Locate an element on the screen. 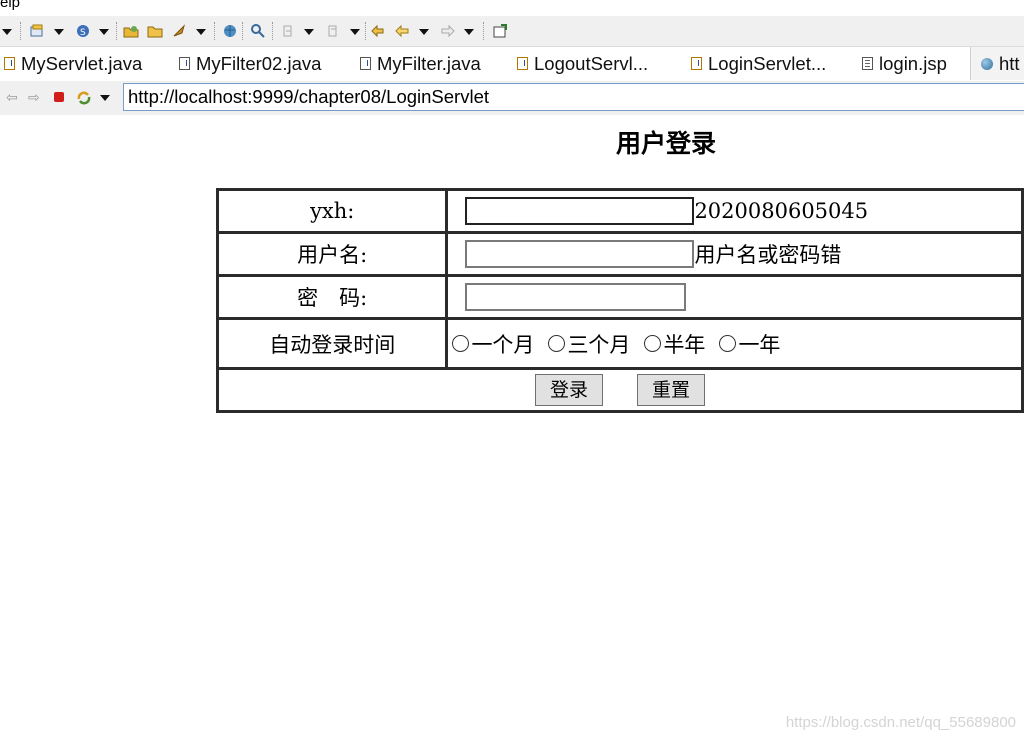 This screenshot has height=742, width=1024. tab-label: MyFilter02.java is located at coordinates (259, 63).